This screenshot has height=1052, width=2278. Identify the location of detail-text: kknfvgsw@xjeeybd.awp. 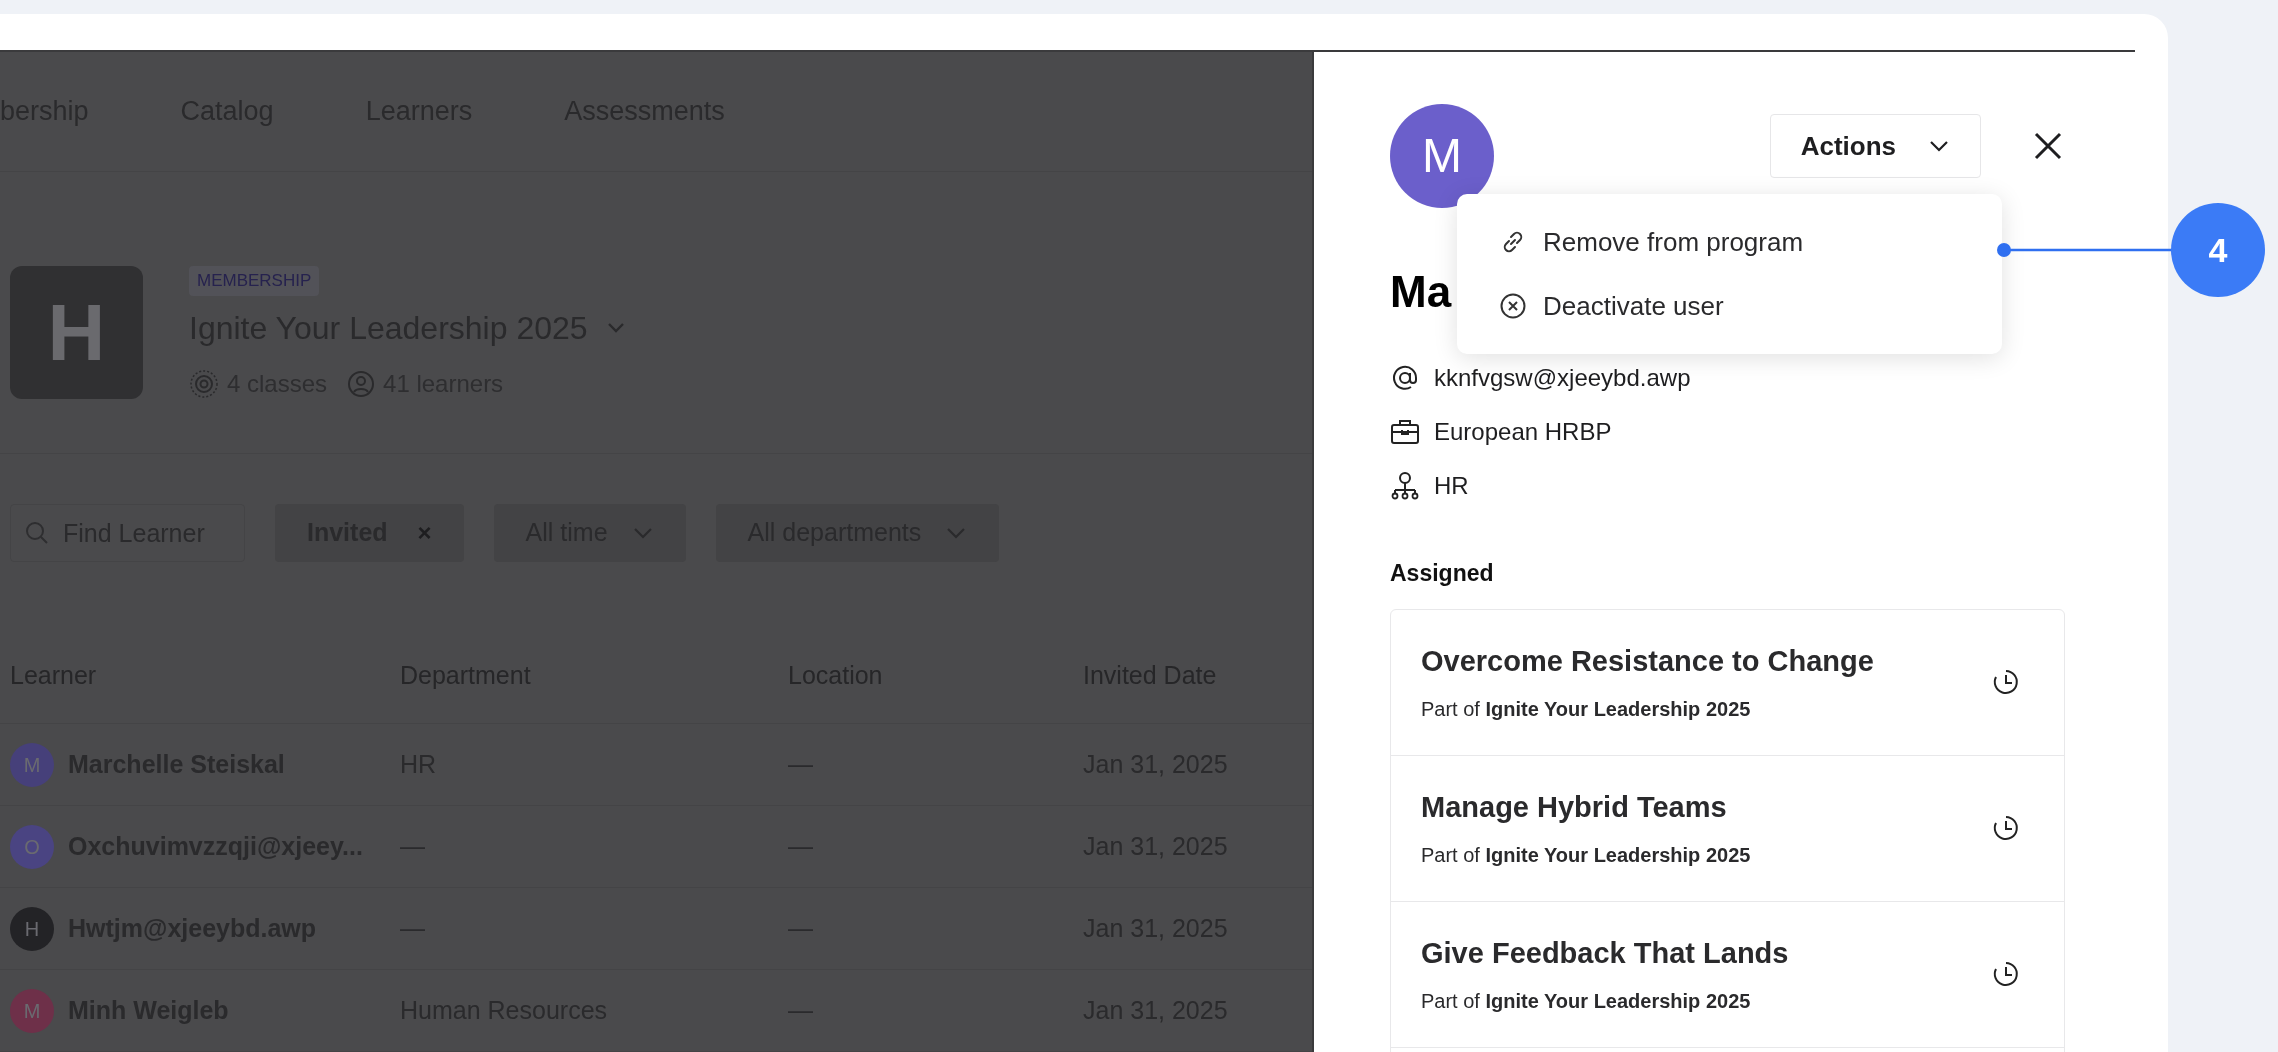
(1562, 378).